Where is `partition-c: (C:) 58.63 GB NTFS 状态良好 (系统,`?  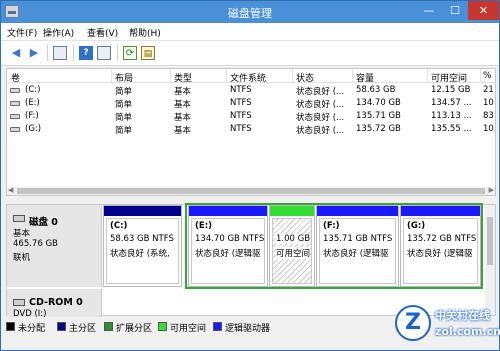
partition-c: (C:) 58.63 GB NTFS 状态良好 (系统, is located at coordinates (142, 246).